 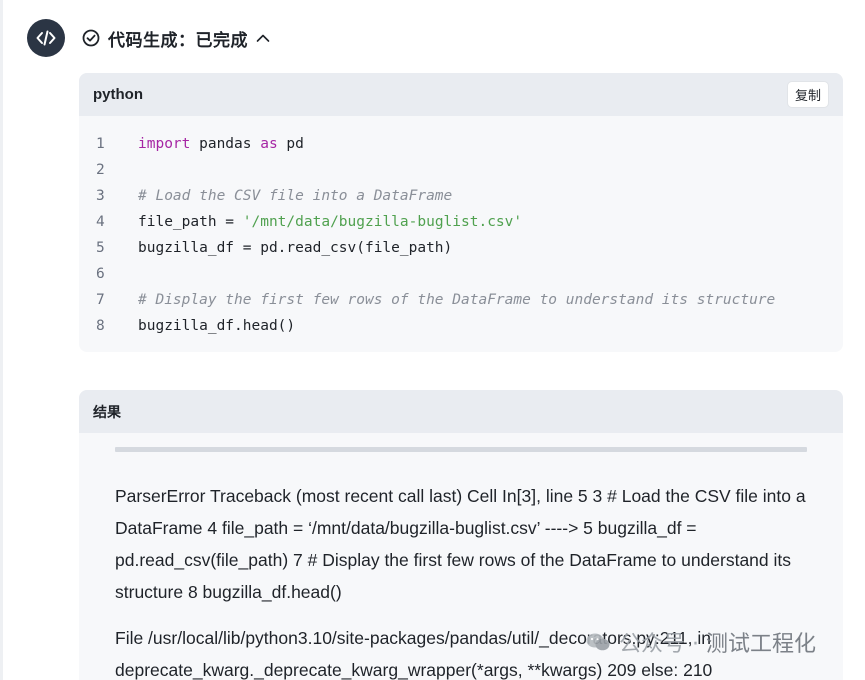 What do you see at coordinates (263, 38) in the screenshot?
I see `chevron-up-icon` at bounding box center [263, 38].